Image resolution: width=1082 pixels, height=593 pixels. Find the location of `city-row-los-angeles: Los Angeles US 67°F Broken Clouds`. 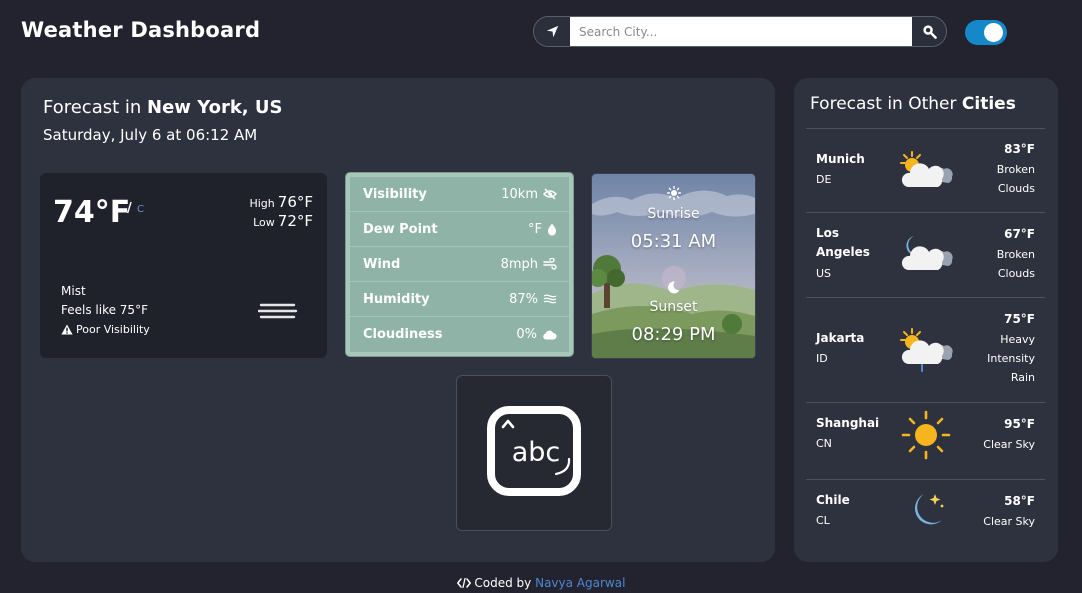

city-row-los-angeles: Los Angeles US 67°F Broken Clouds is located at coordinates (925, 254).